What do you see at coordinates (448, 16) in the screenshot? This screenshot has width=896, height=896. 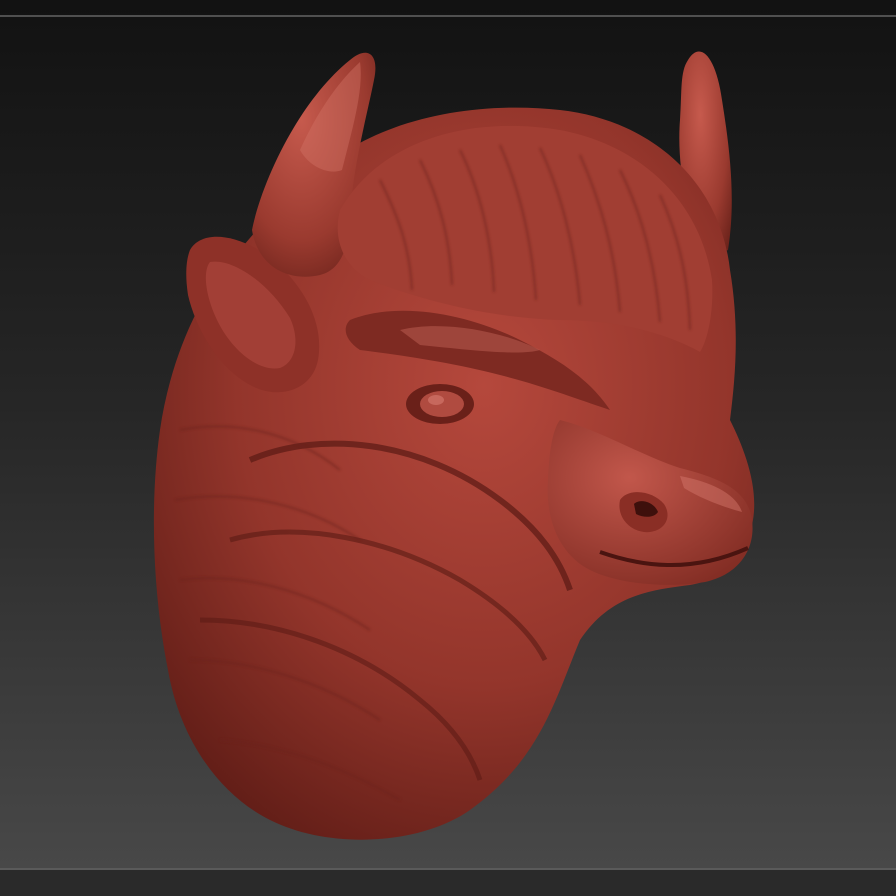 I see `viewport-top-border` at bounding box center [448, 16].